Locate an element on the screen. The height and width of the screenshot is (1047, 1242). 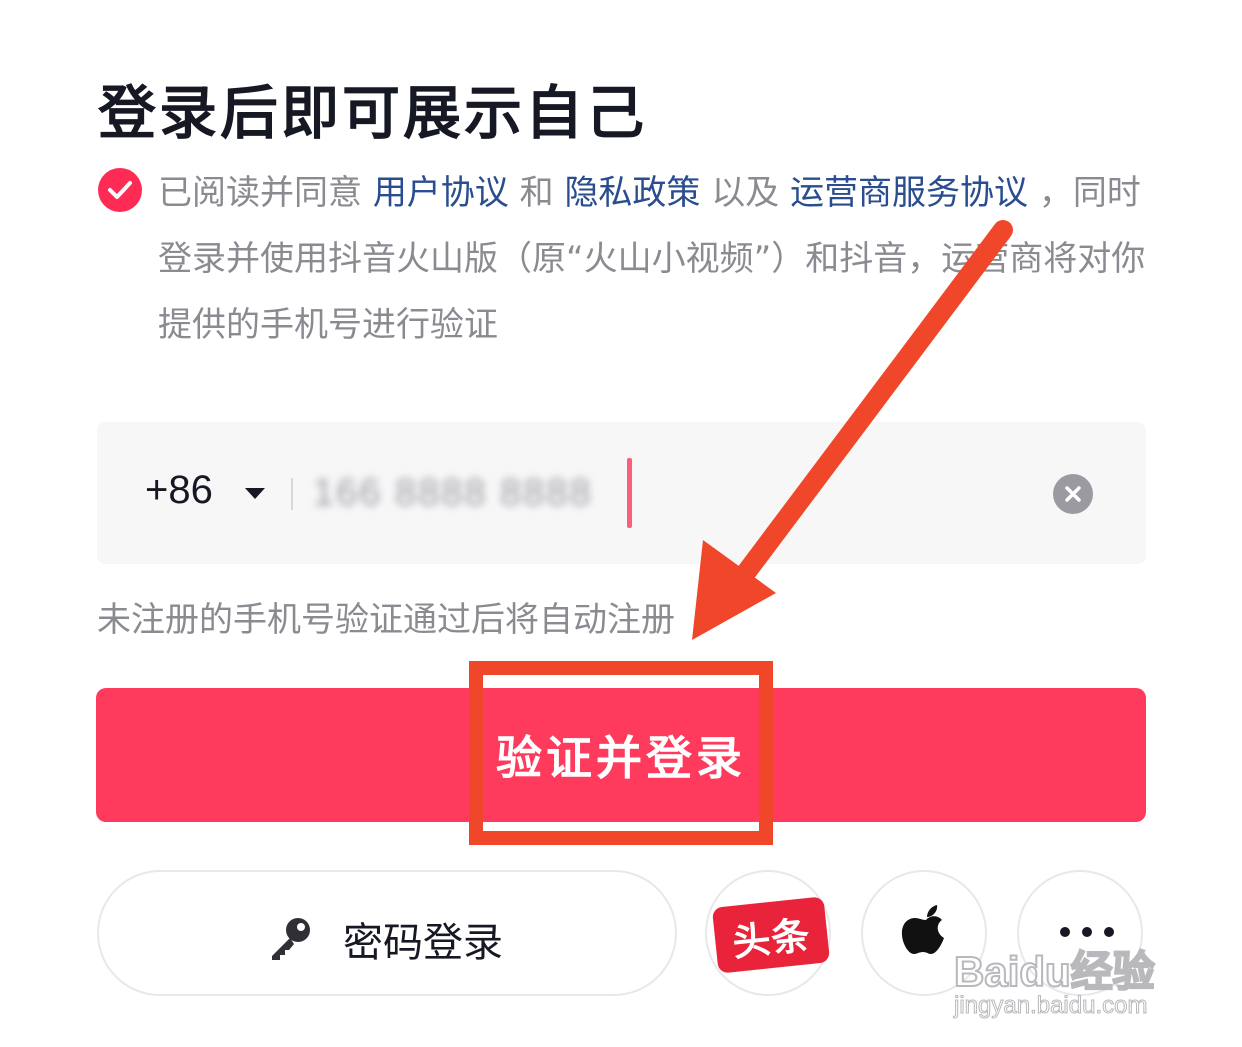
auto-register-hint: 未注册的手机号验证通过后将自动注册 is located at coordinates (386, 620).